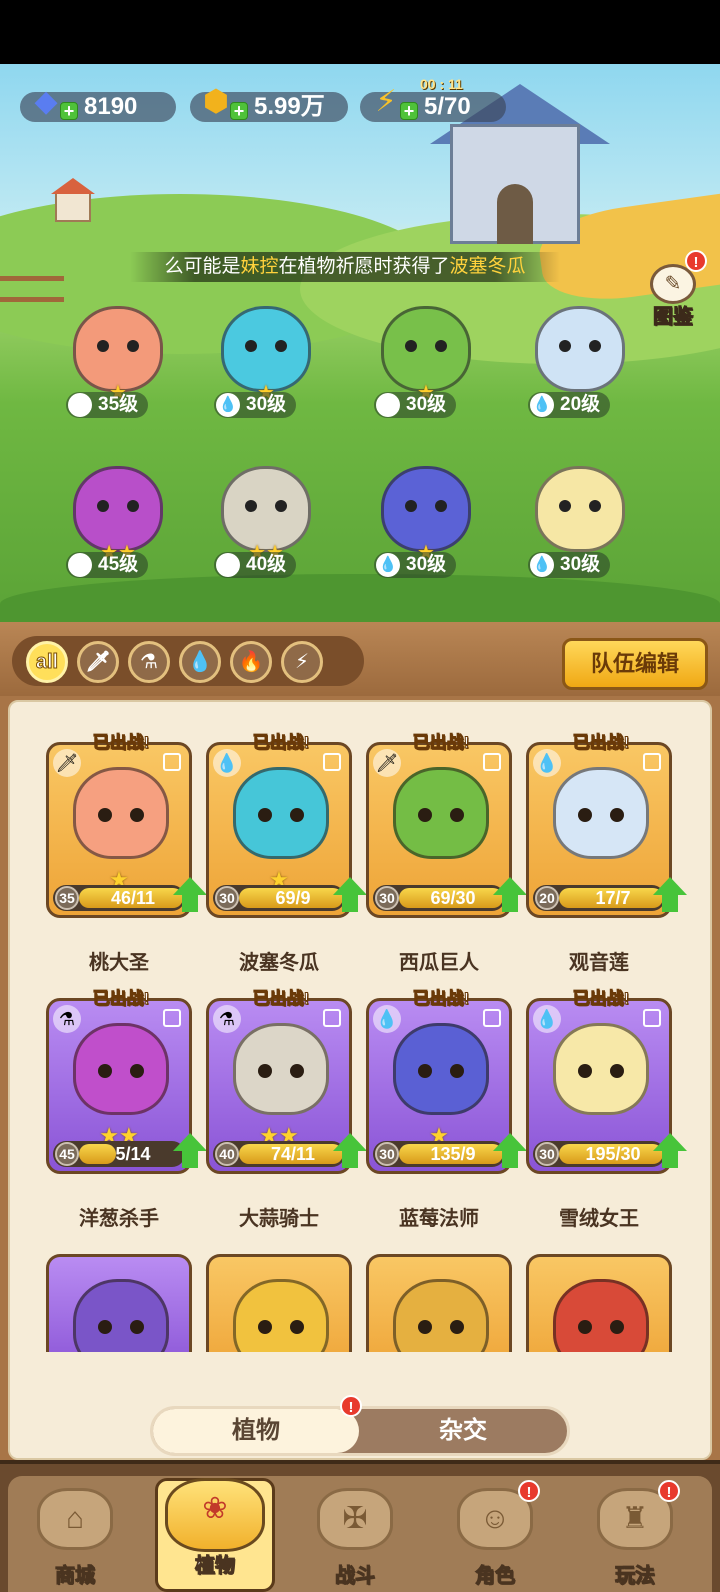  Describe the element at coordinates (463, 1431) in the screenshot. I see `tab-hybrid: 杂交` at that location.